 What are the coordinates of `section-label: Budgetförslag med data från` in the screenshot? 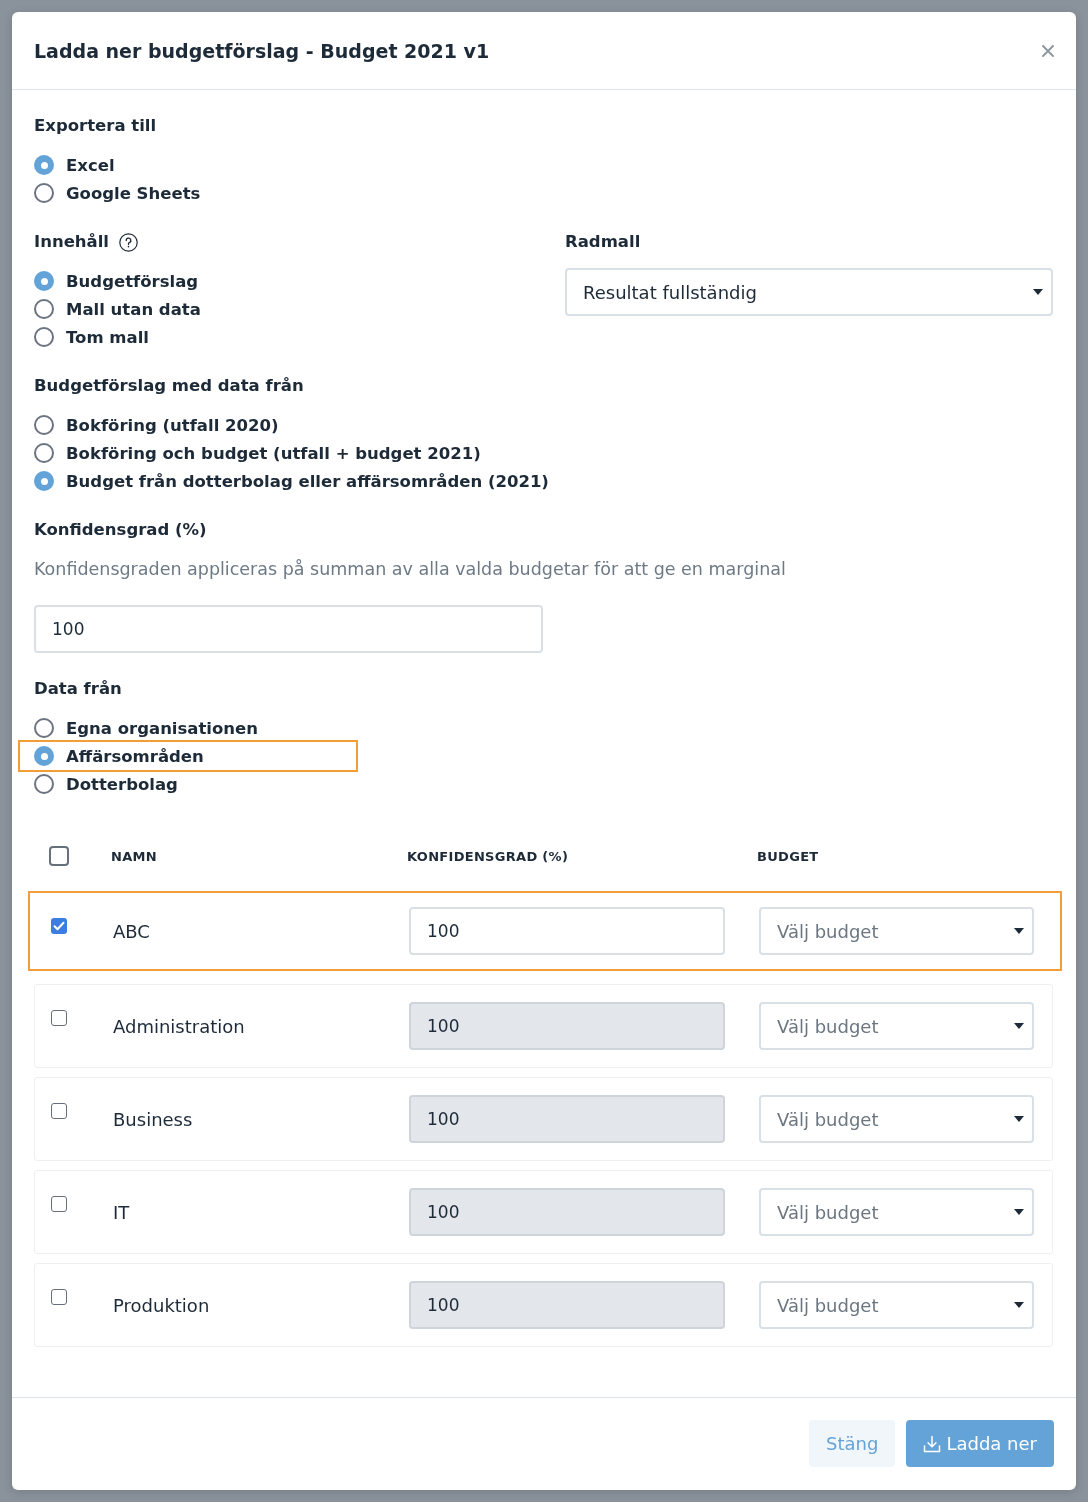 It's located at (169, 386).